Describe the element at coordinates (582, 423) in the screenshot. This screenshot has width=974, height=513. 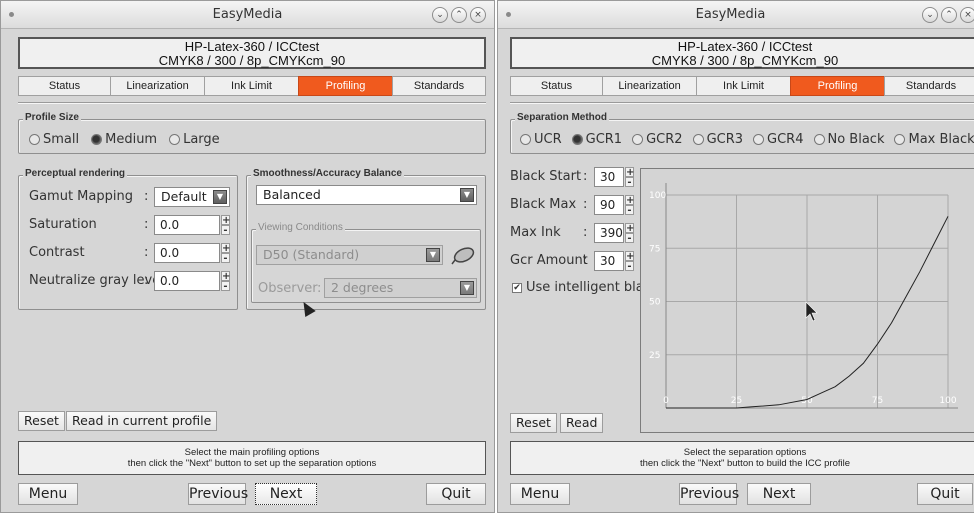
I see `read-button: Read` at that location.